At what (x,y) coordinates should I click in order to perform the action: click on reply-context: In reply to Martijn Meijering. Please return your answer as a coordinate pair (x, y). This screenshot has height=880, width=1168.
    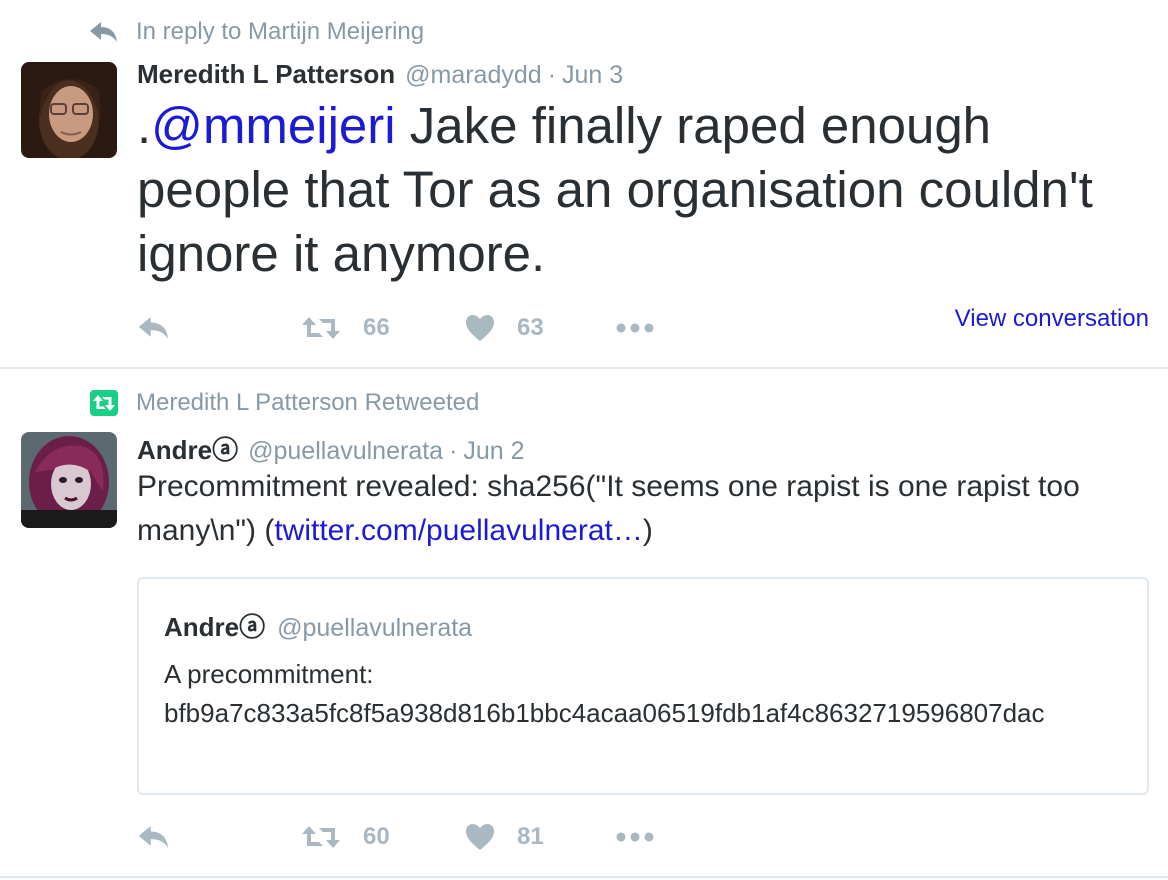
    Looking at the image, I should click on (256, 32).